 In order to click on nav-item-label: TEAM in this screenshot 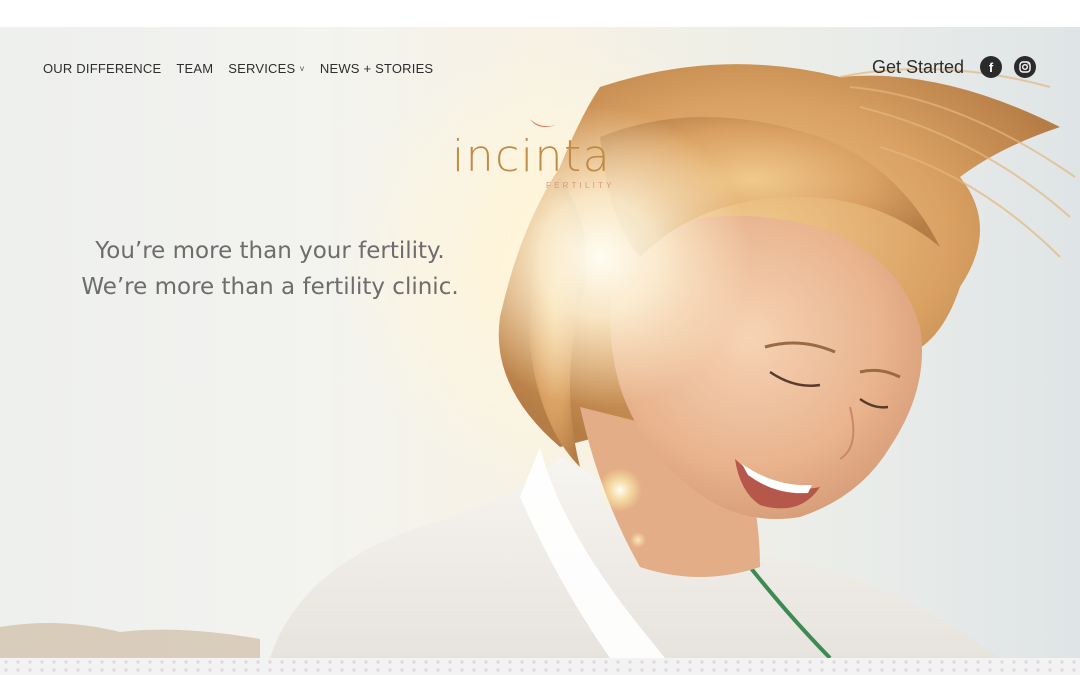, I will do `click(195, 68)`.